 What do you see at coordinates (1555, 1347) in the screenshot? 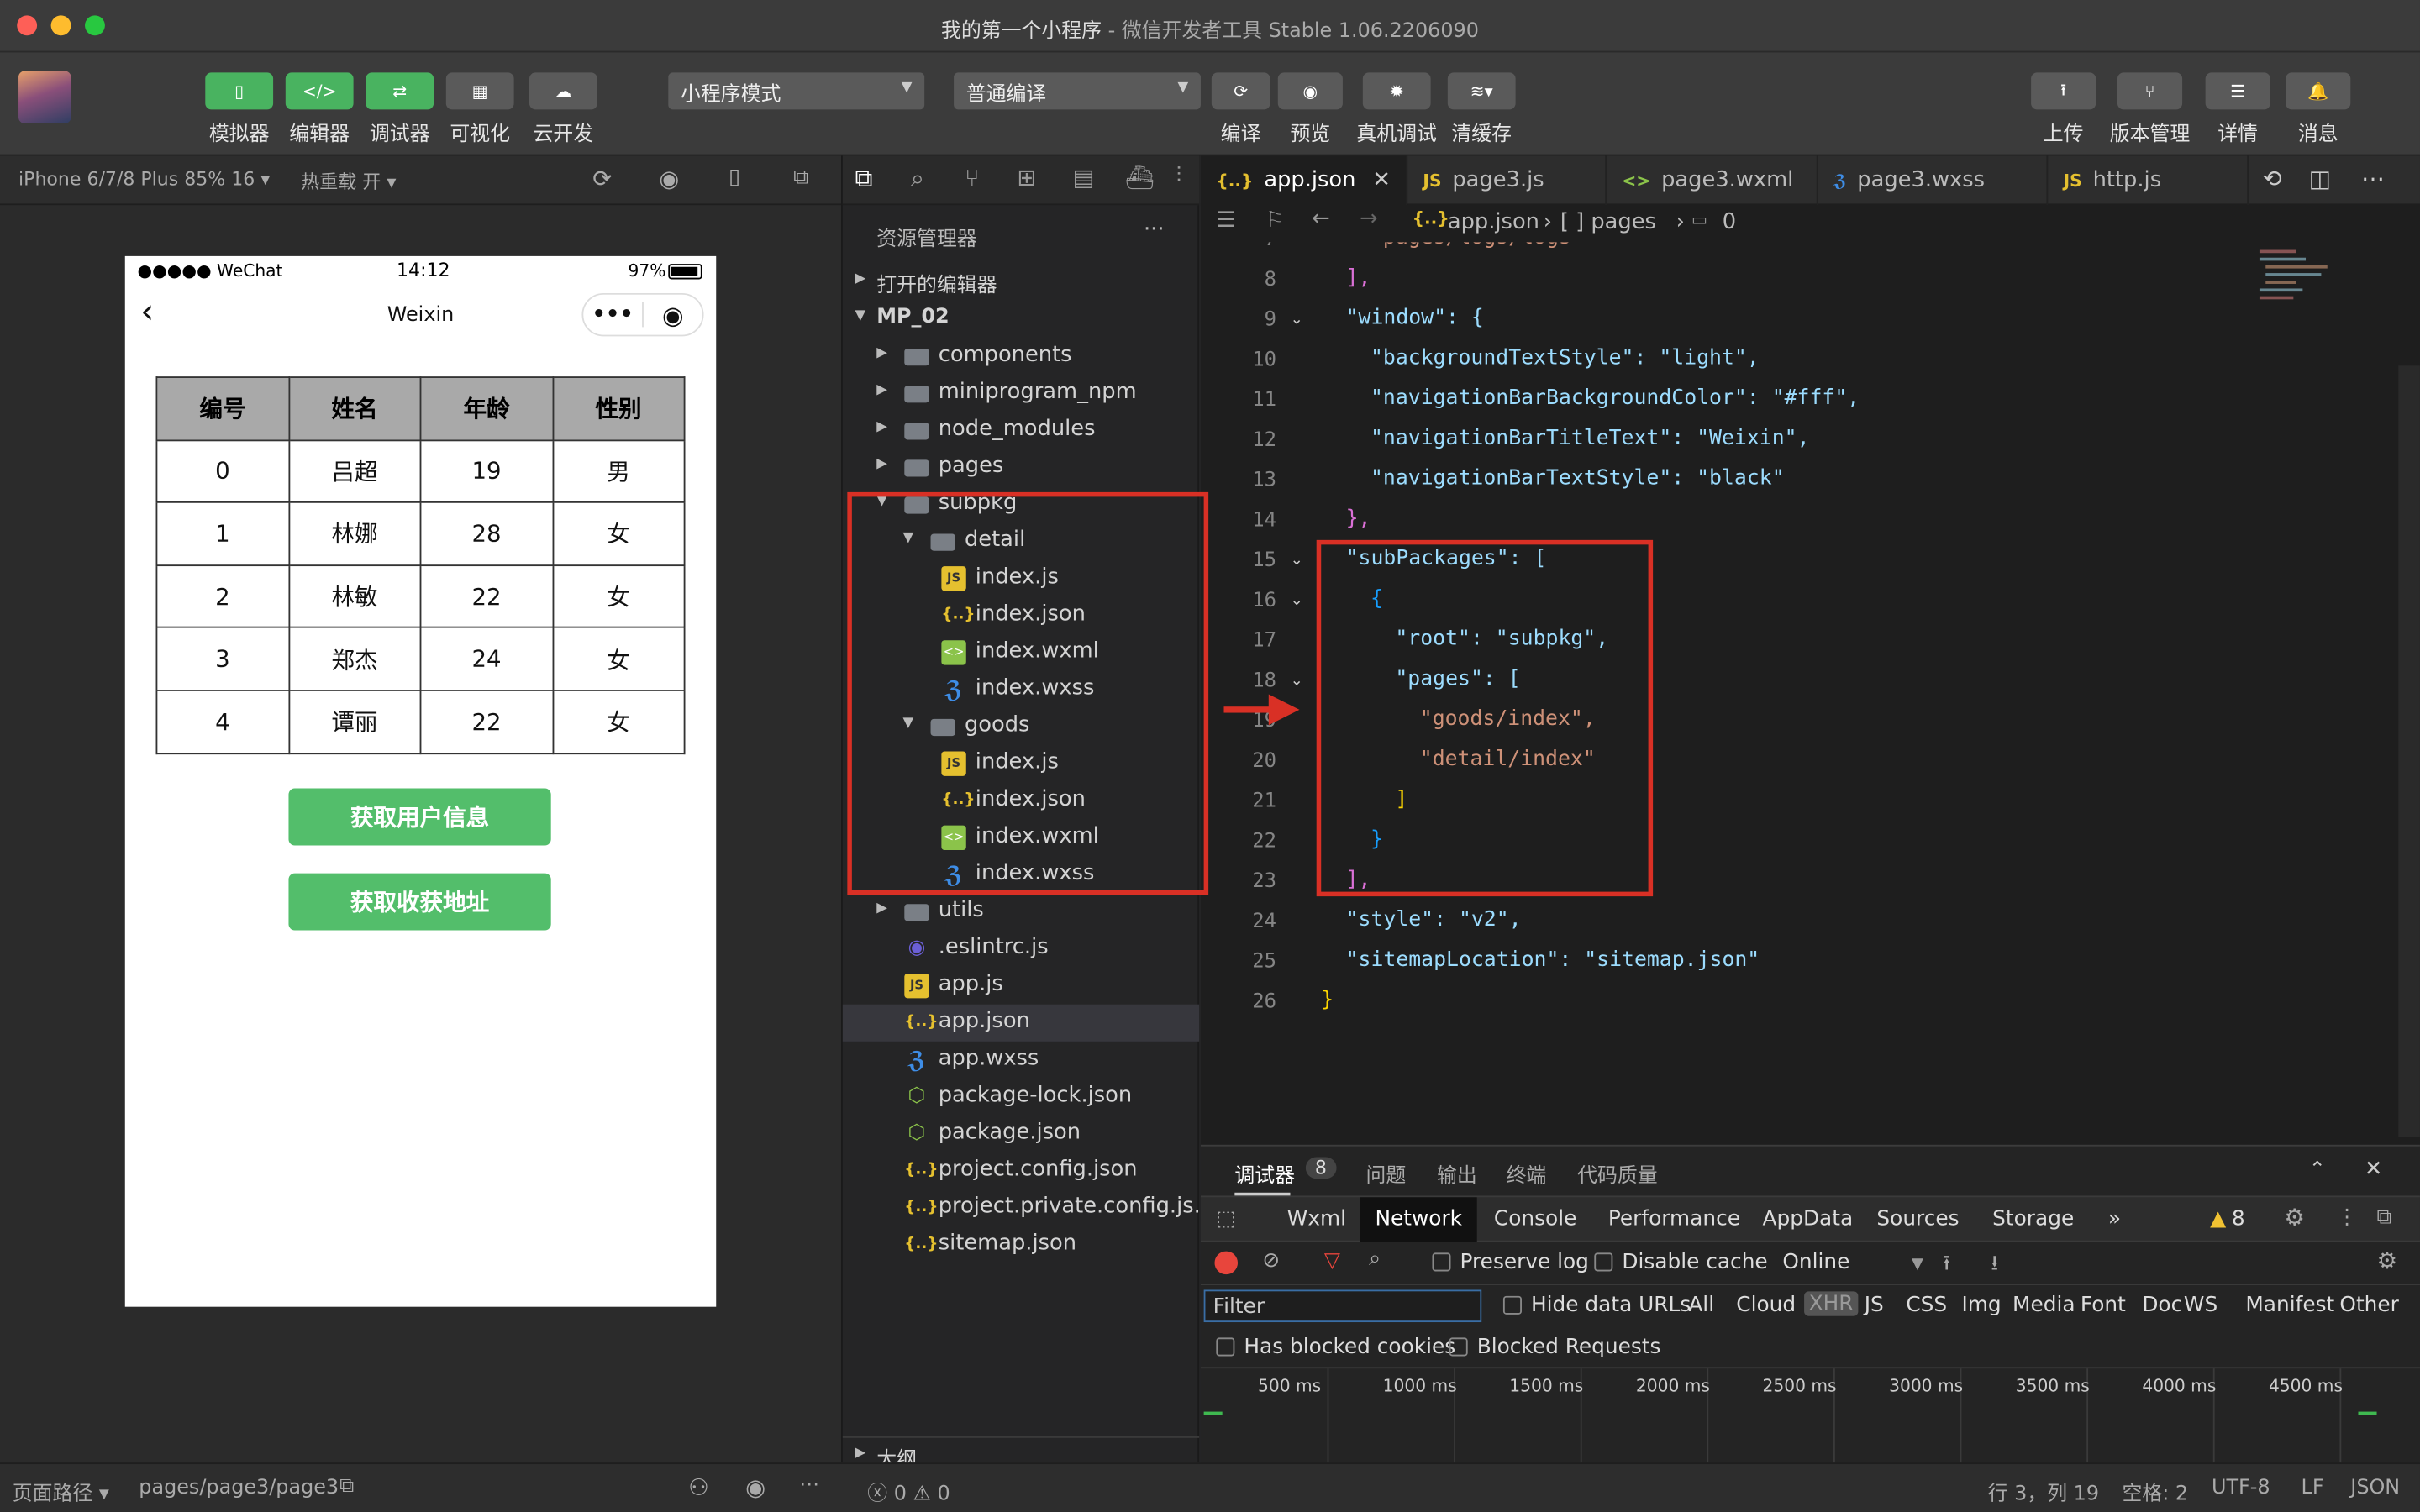
I see `blocked-requests-checkbox: Blocked Requests` at bounding box center [1555, 1347].